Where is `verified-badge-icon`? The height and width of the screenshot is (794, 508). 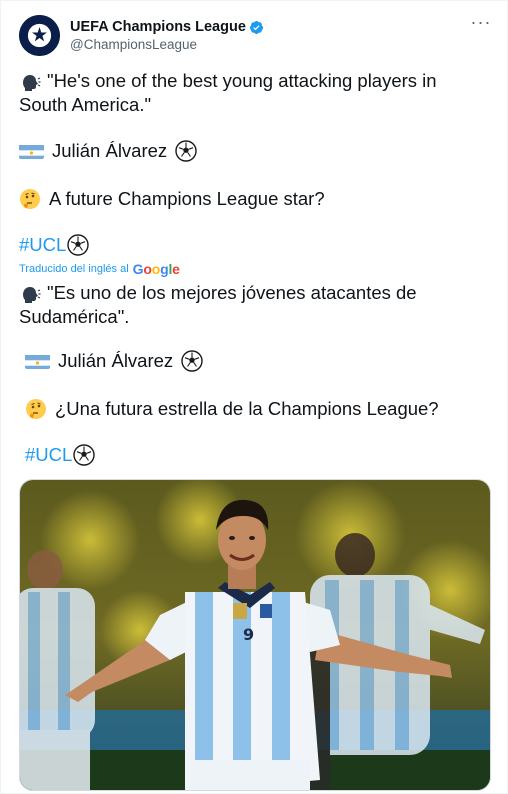
verified-badge-icon is located at coordinates (256, 27).